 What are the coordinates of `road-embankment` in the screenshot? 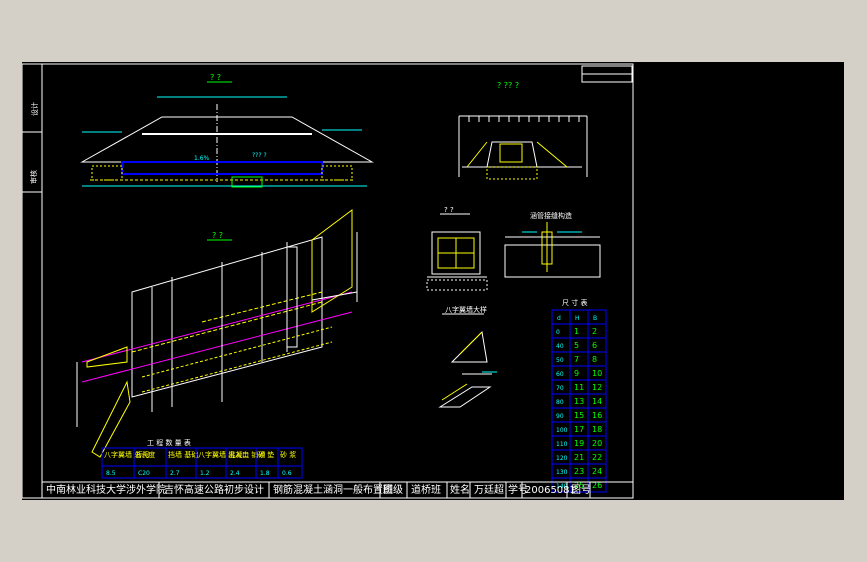 It's located at (227, 139).